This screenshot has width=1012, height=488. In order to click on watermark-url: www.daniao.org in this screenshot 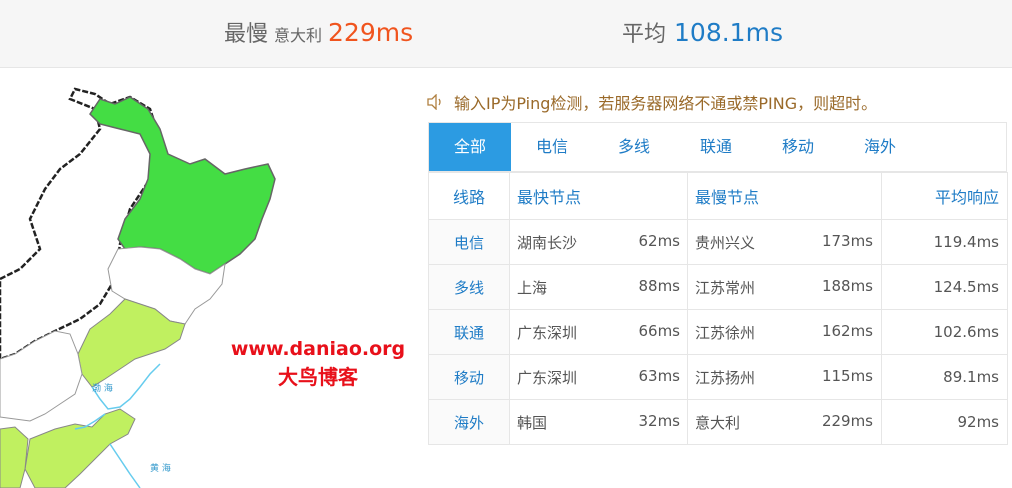, I will do `click(318, 349)`.